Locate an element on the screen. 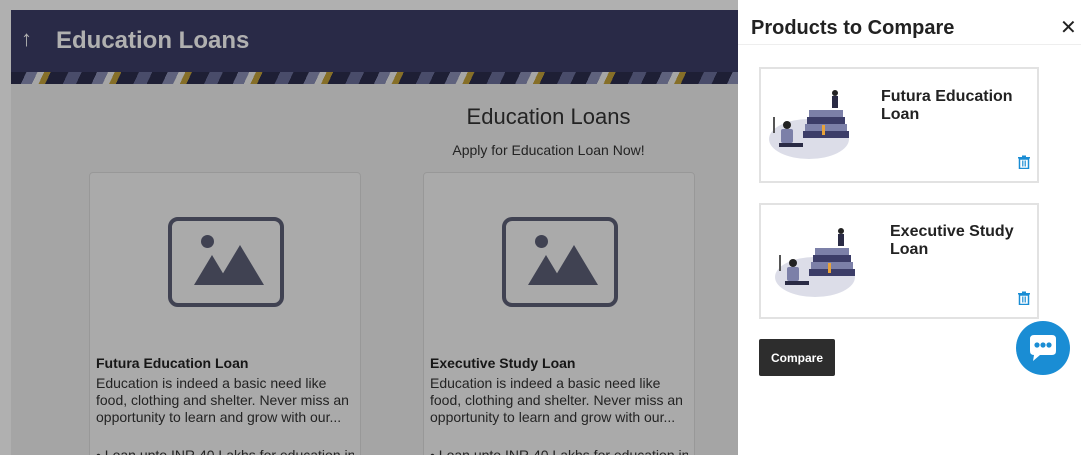 This screenshot has height=455, width=1081. chatbot-button is located at coordinates (1043, 348).